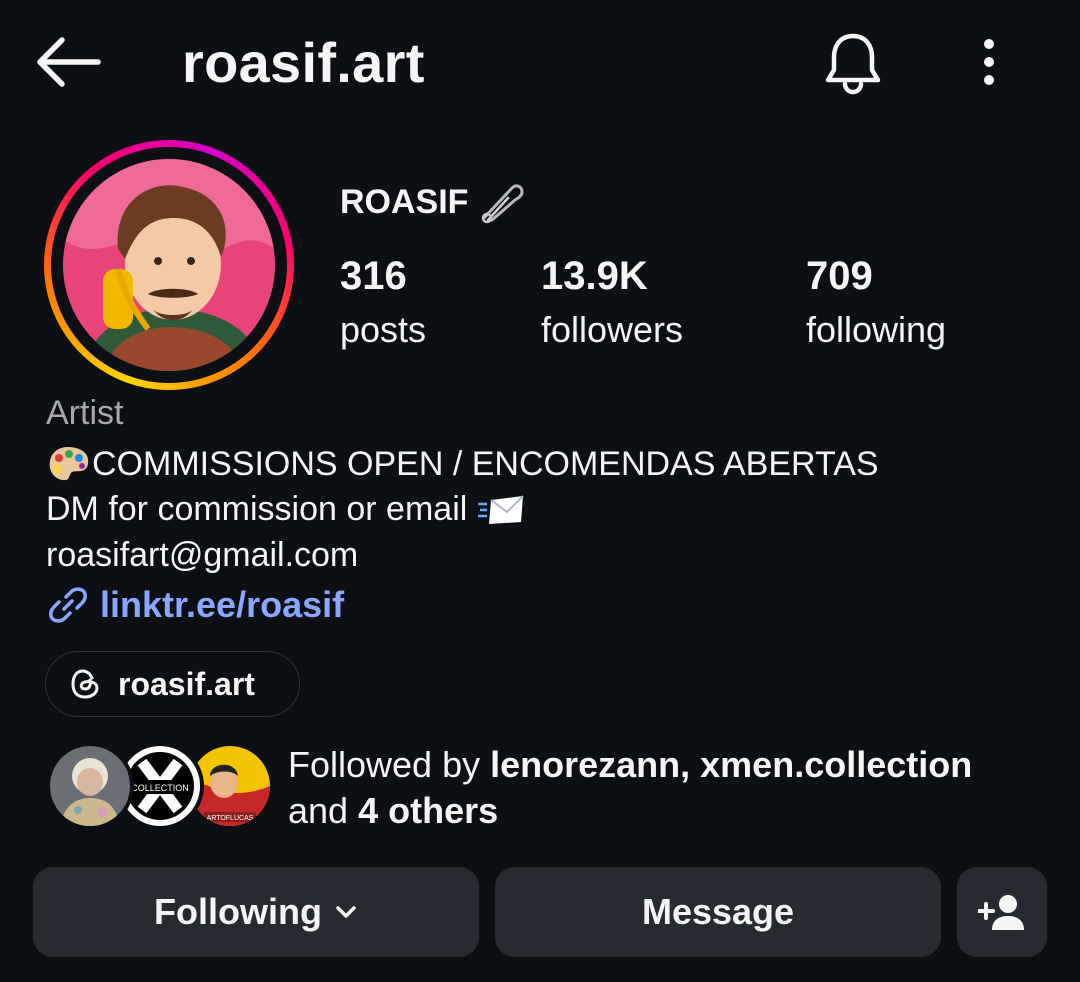  Describe the element at coordinates (68, 605) in the screenshot. I see `link-icon` at that location.